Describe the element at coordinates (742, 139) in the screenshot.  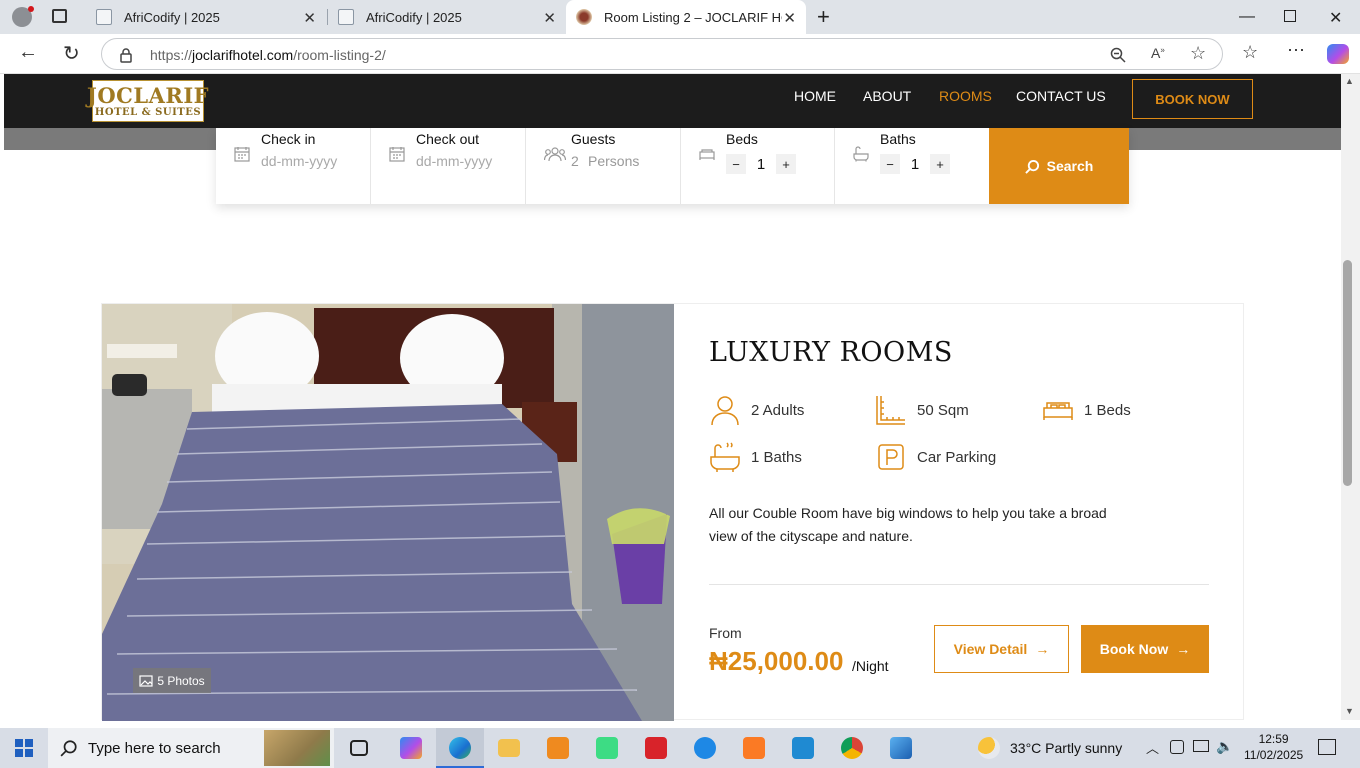
I see `beds-label: Beds` at that location.